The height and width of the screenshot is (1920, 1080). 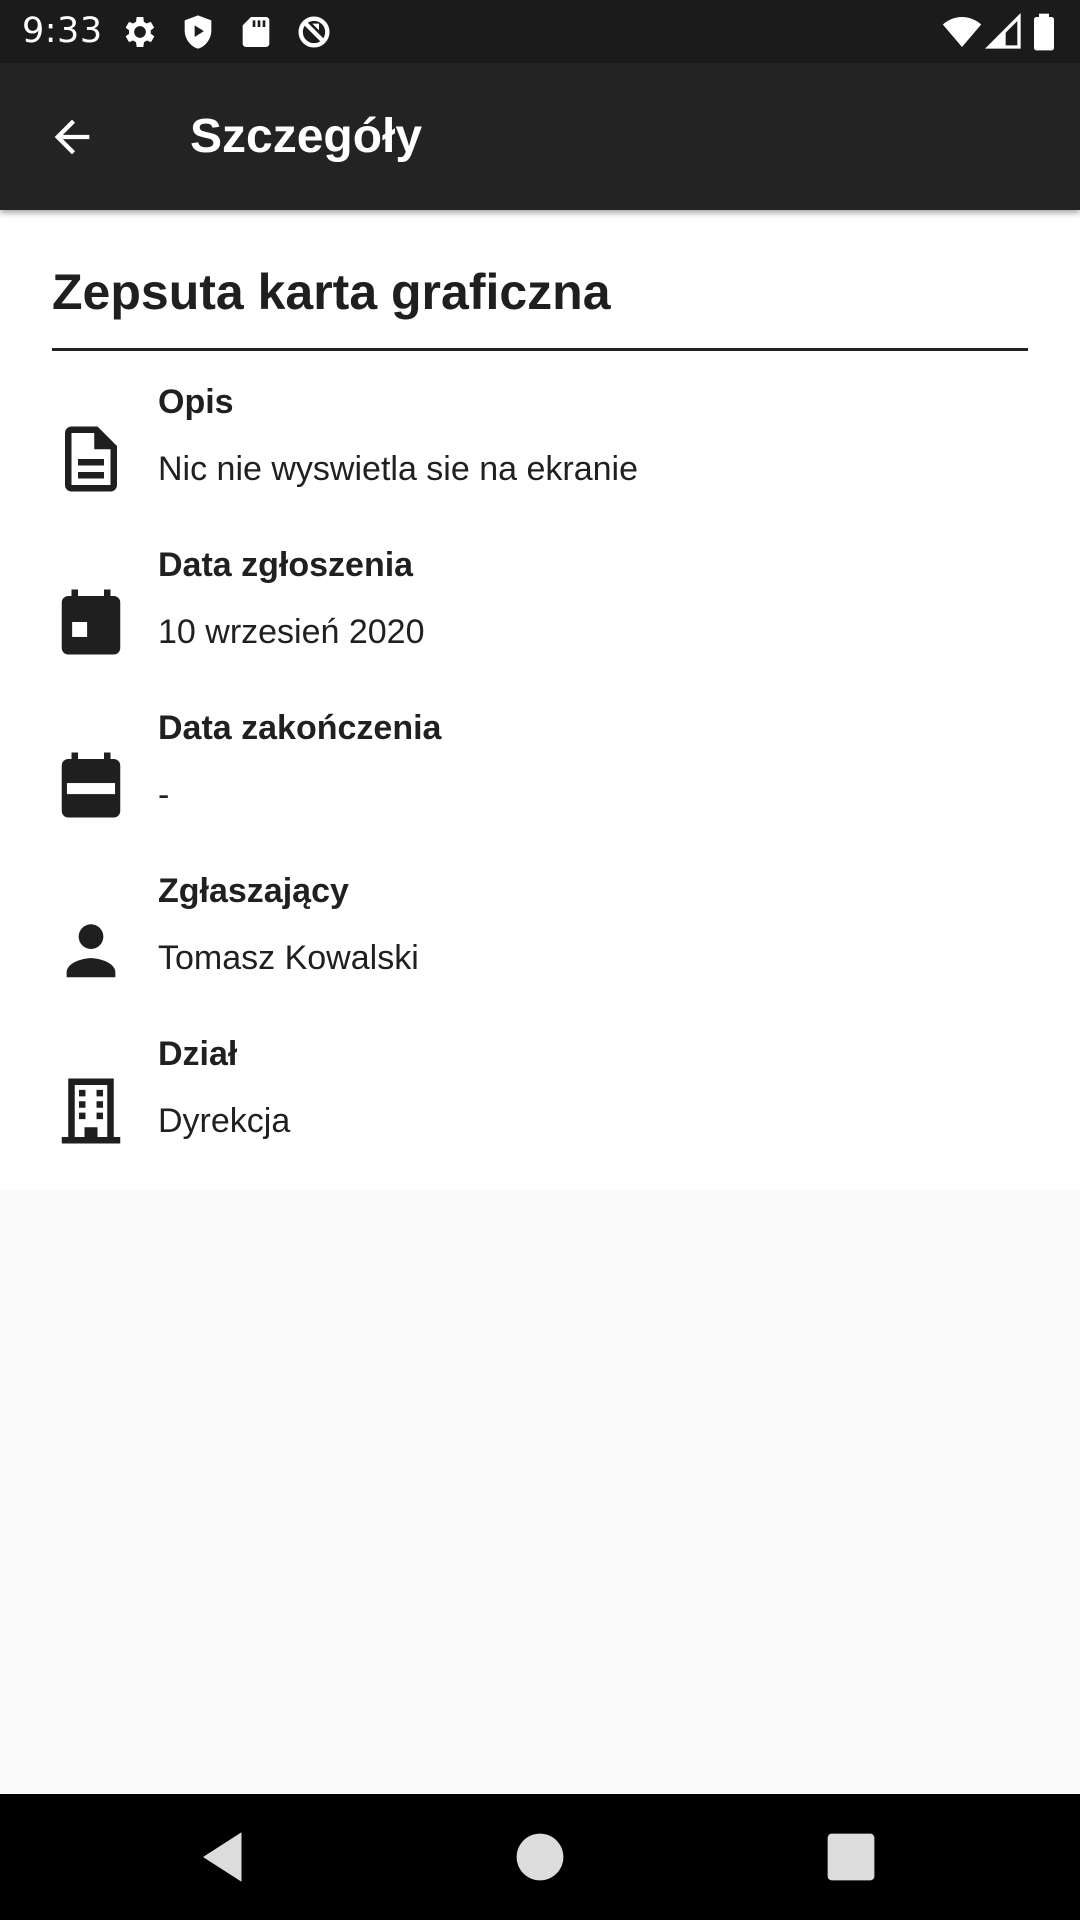 I want to click on back-triangle-icon, so click(x=222, y=1857).